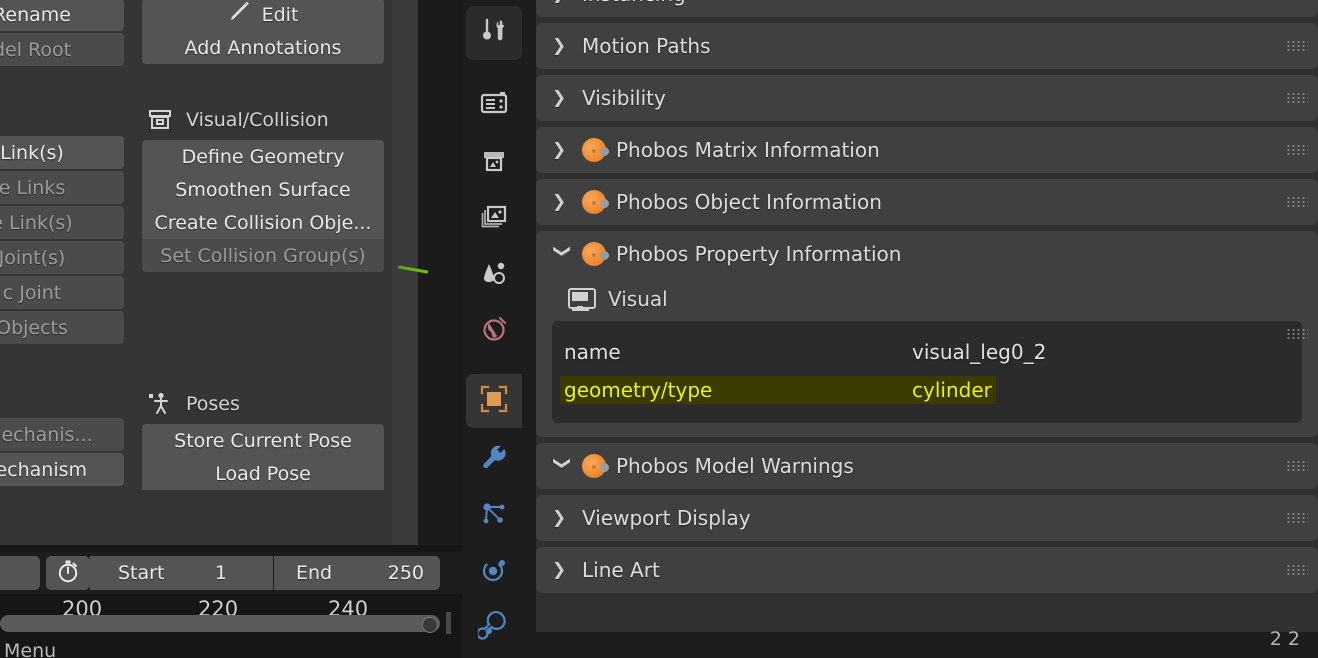  I want to click on create-links-button: Link(s), so click(62, 152).